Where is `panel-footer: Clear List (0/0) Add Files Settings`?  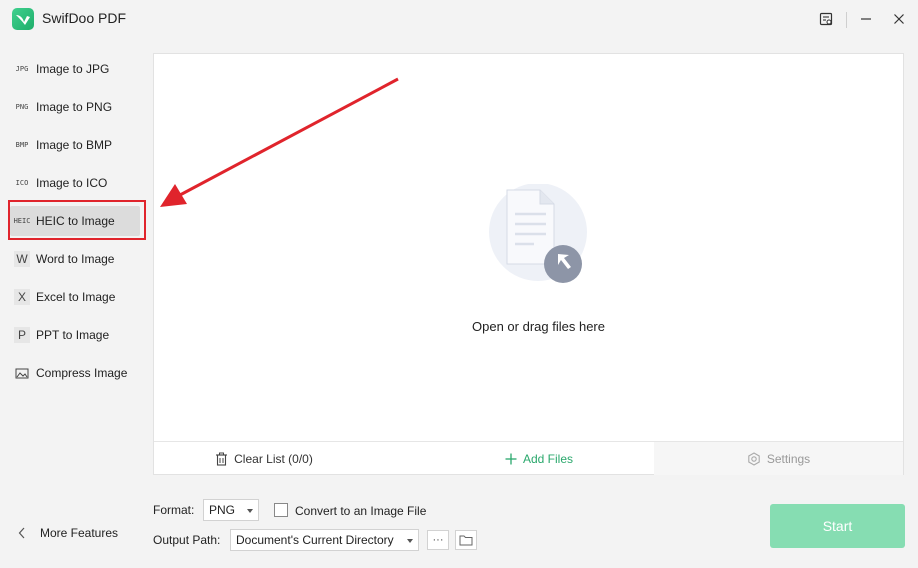 panel-footer: Clear List (0/0) Add Files Settings is located at coordinates (528, 458).